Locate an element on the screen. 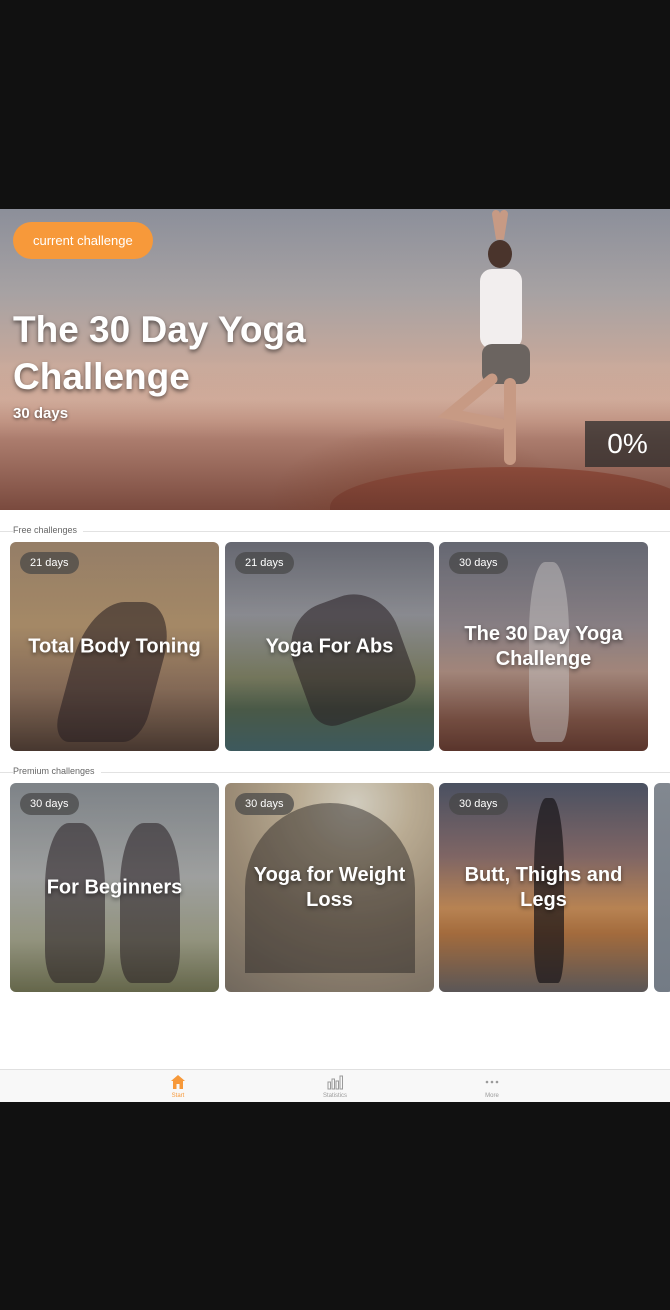  card-title: Yoga For Abs is located at coordinates (329, 646).